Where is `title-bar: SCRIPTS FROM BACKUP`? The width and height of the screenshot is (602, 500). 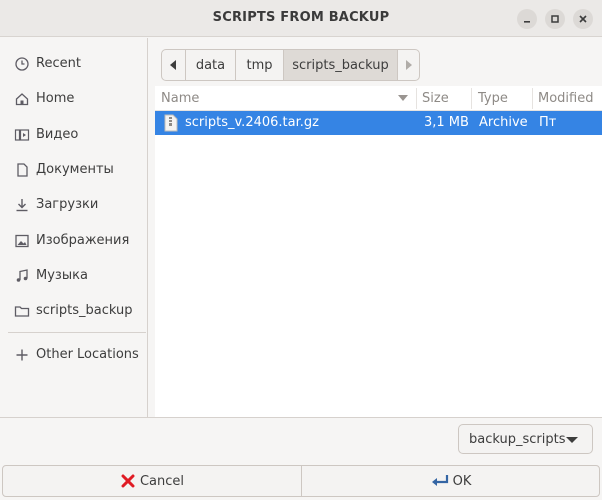 title-bar: SCRIPTS FROM BACKUP is located at coordinates (301, 18).